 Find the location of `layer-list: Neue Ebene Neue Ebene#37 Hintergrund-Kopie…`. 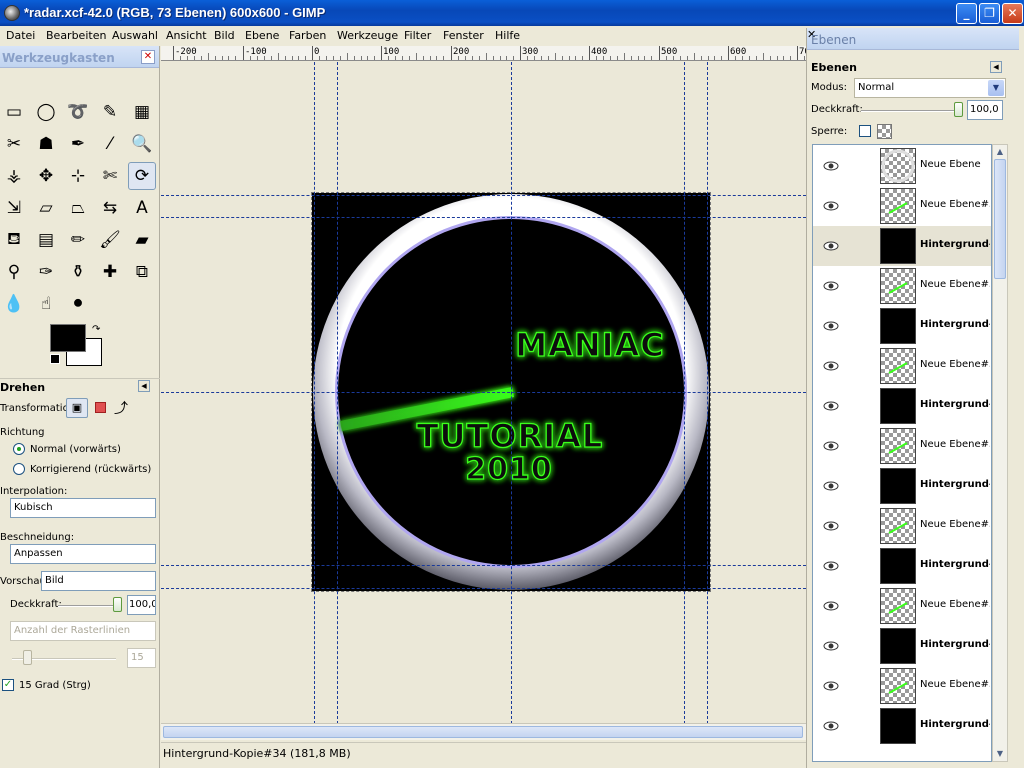

layer-list: Neue Ebene Neue Ebene#37 Hintergrund-Kopie… is located at coordinates (902, 453).